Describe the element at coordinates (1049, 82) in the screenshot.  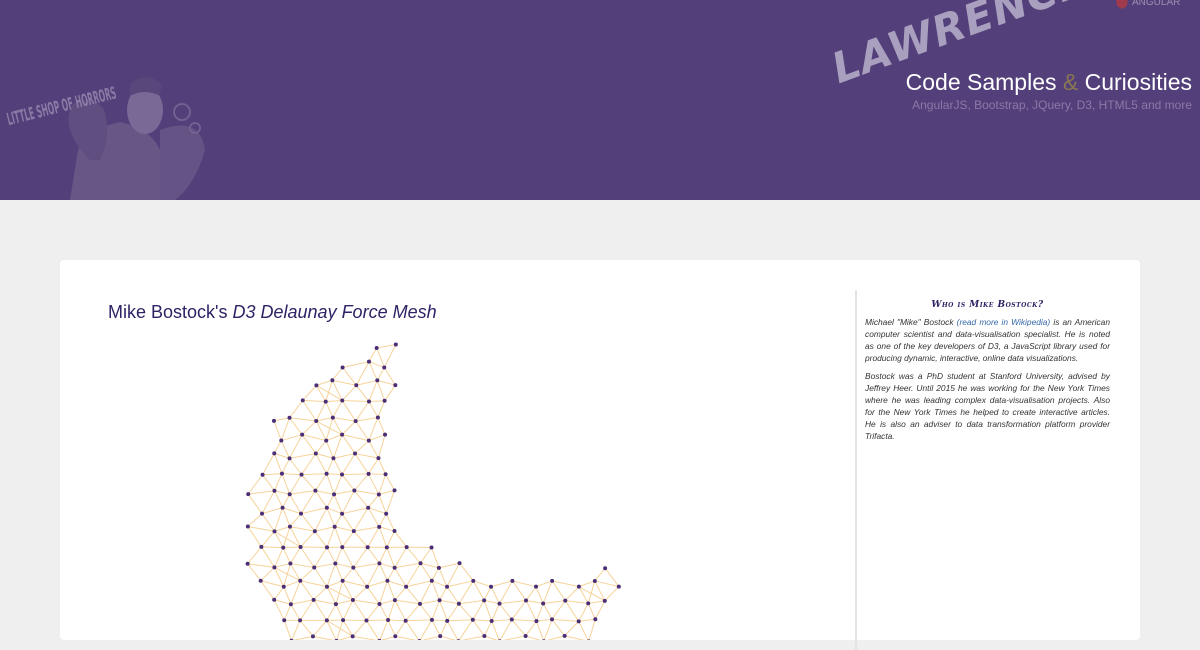
I see `site-title: Code Samples & Curiosities` at that location.